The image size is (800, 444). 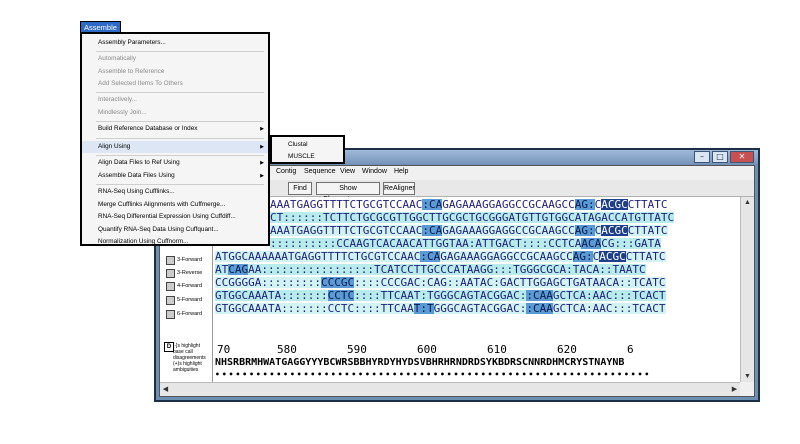 What do you see at coordinates (136, 175) in the screenshot?
I see `menu-item-assemble-data-files: Assemble Data Files Using` at bounding box center [136, 175].